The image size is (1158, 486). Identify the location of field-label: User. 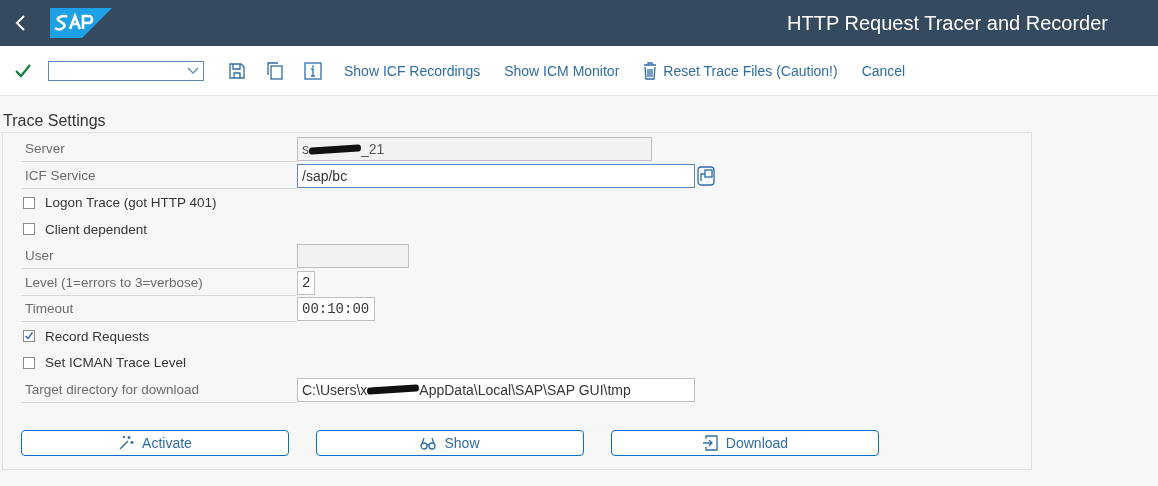
(159, 256).